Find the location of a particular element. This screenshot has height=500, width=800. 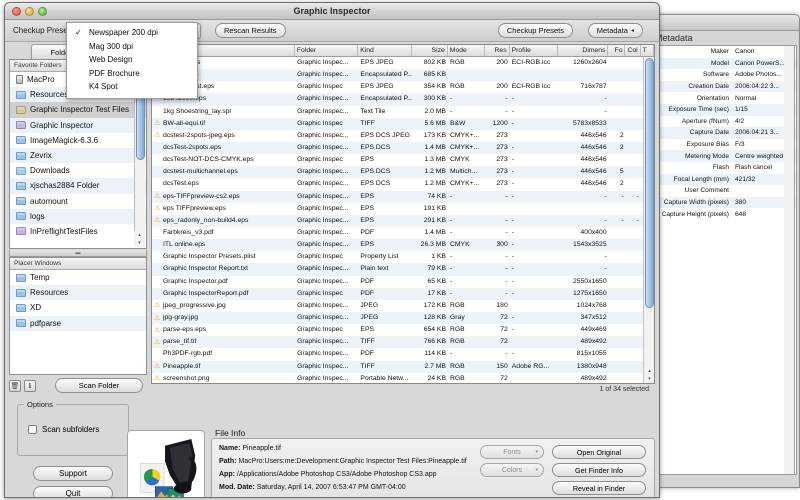

column-header-t: T is located at coordinates (647, 50).